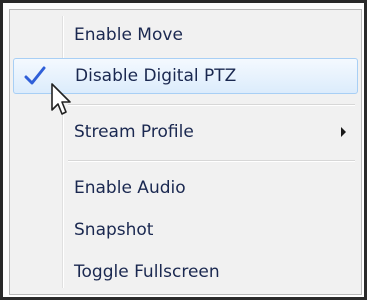 This screenshot has width=367, height=300. What do you see at coordinates (61, 99) in the screenshot?
I see `mouse-pointer-icon` at bounding box center [61, 99].